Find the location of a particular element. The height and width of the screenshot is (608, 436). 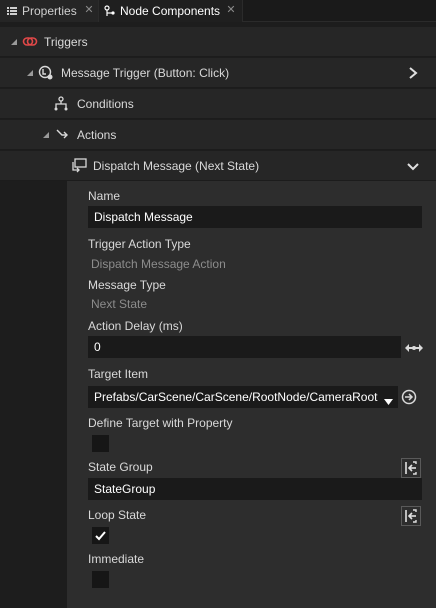

tree-row-dispatch-message: Dispatch Message (Next State) is located at coordinates (218, 166).